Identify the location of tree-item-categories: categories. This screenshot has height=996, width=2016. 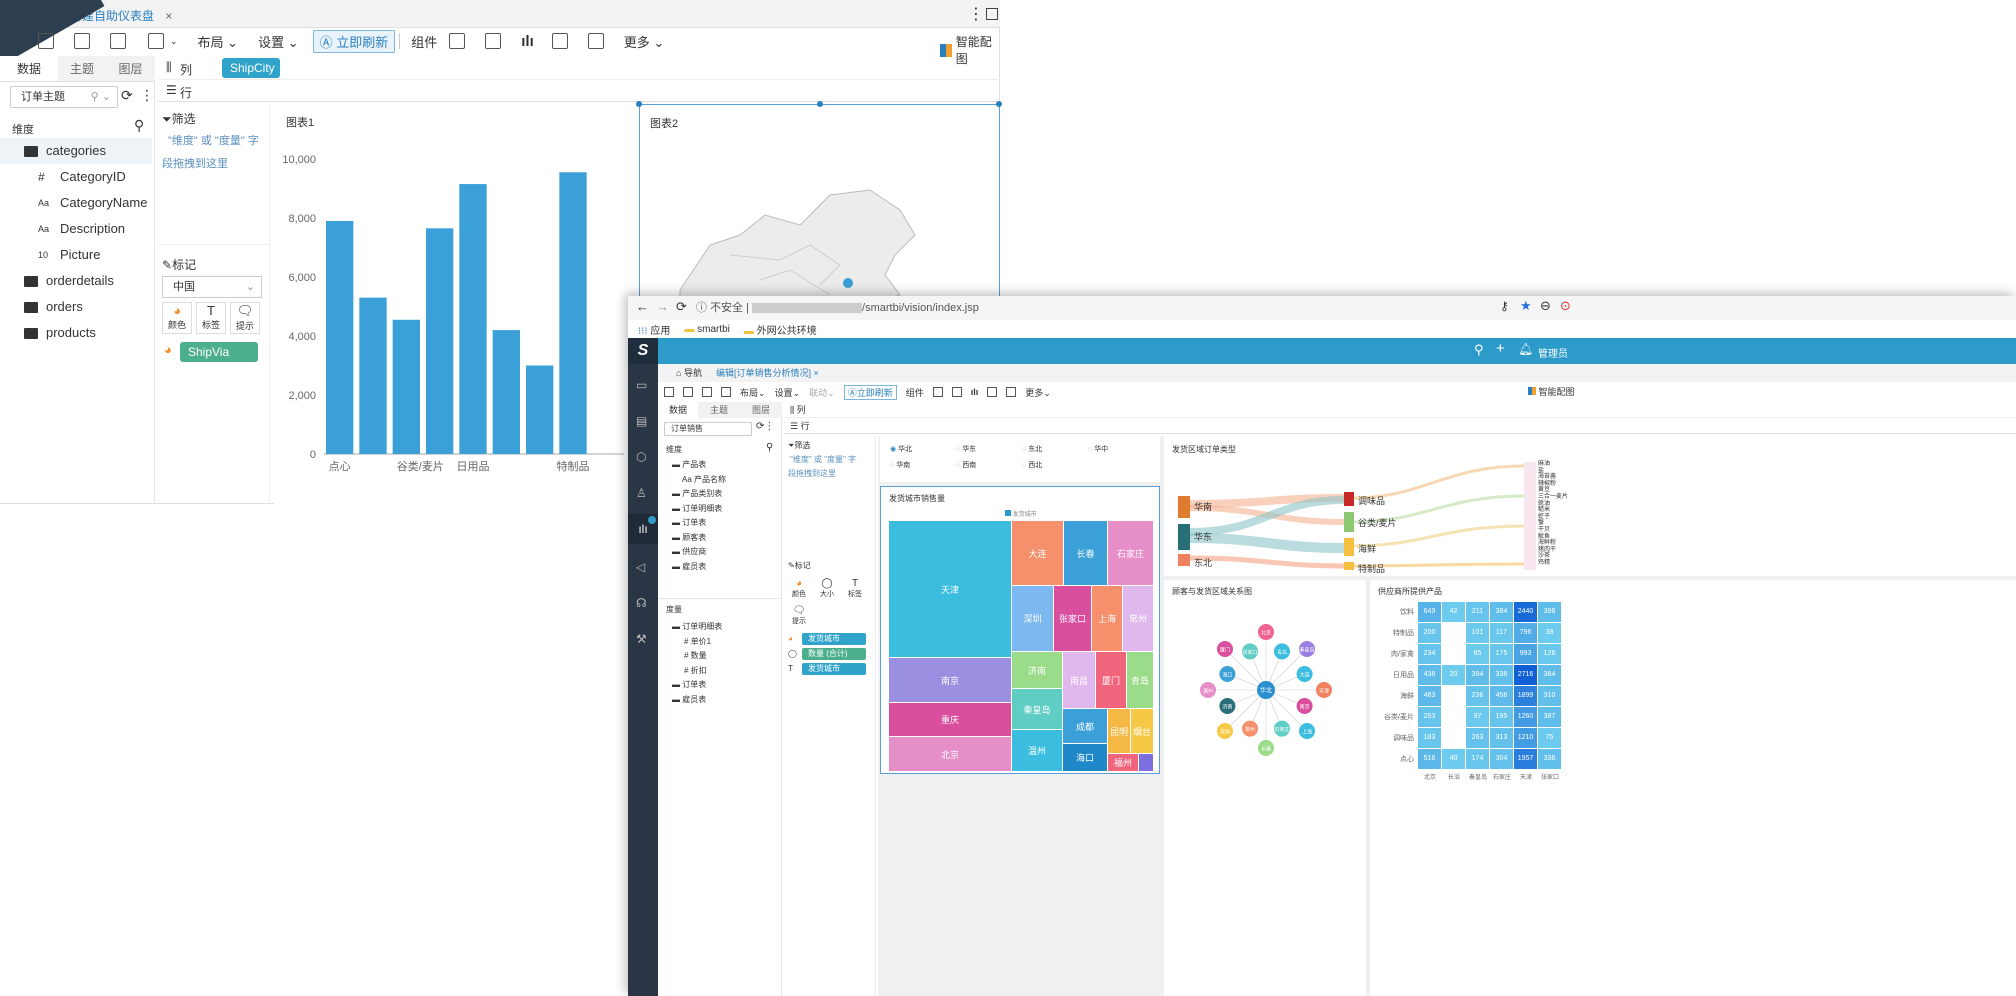
(76, 151).